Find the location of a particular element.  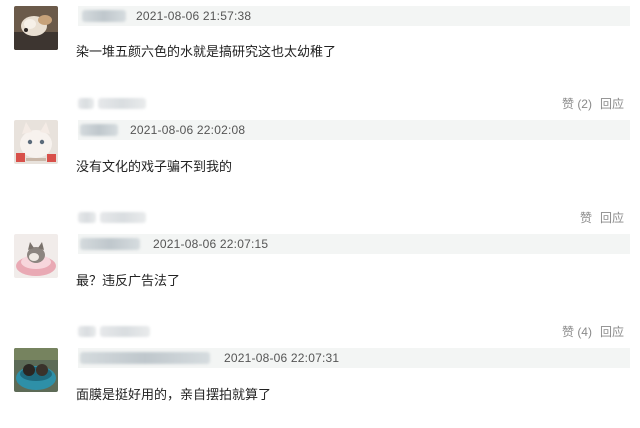

cat-photo-icon is located at coordinates (36, 142).